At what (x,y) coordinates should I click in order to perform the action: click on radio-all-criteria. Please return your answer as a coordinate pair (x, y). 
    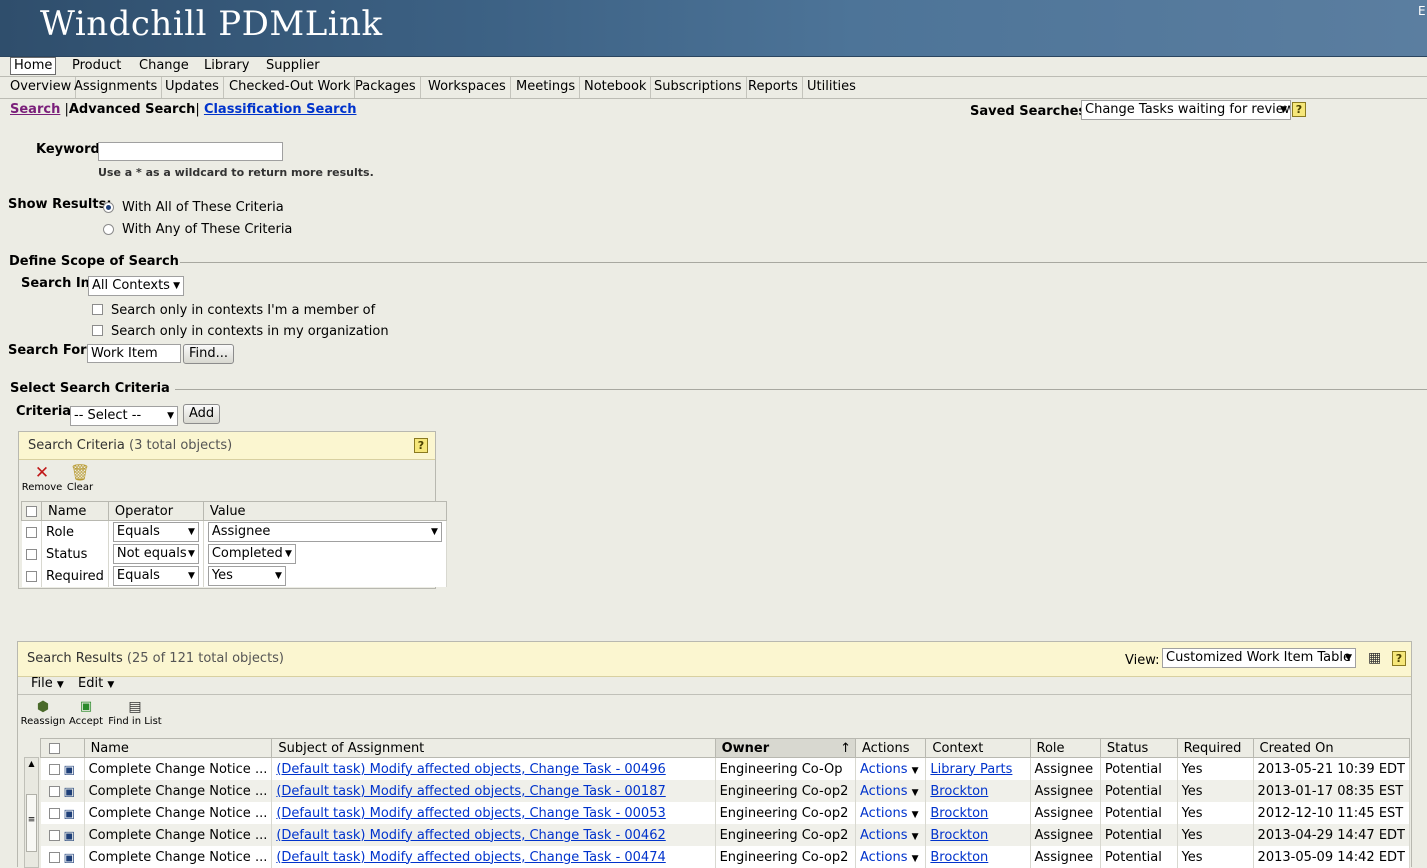
    Looking at the image, I should click on (108, 207).